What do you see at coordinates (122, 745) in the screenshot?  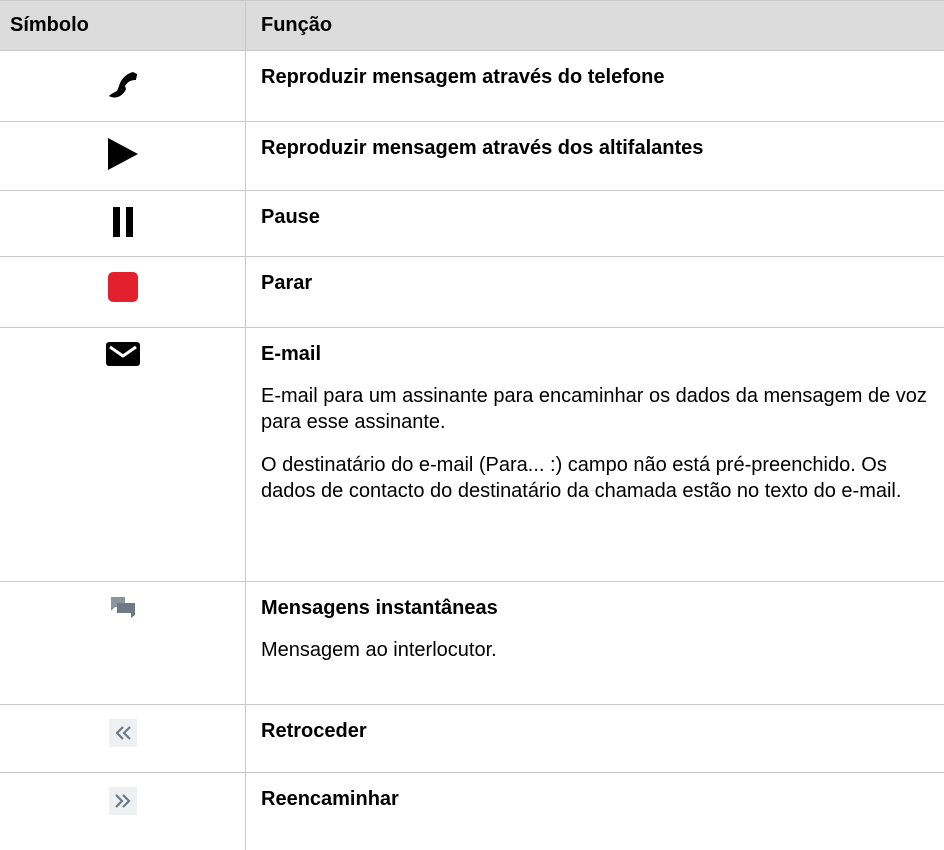 I see `rewind-icon` at bounding box center [122, 745].